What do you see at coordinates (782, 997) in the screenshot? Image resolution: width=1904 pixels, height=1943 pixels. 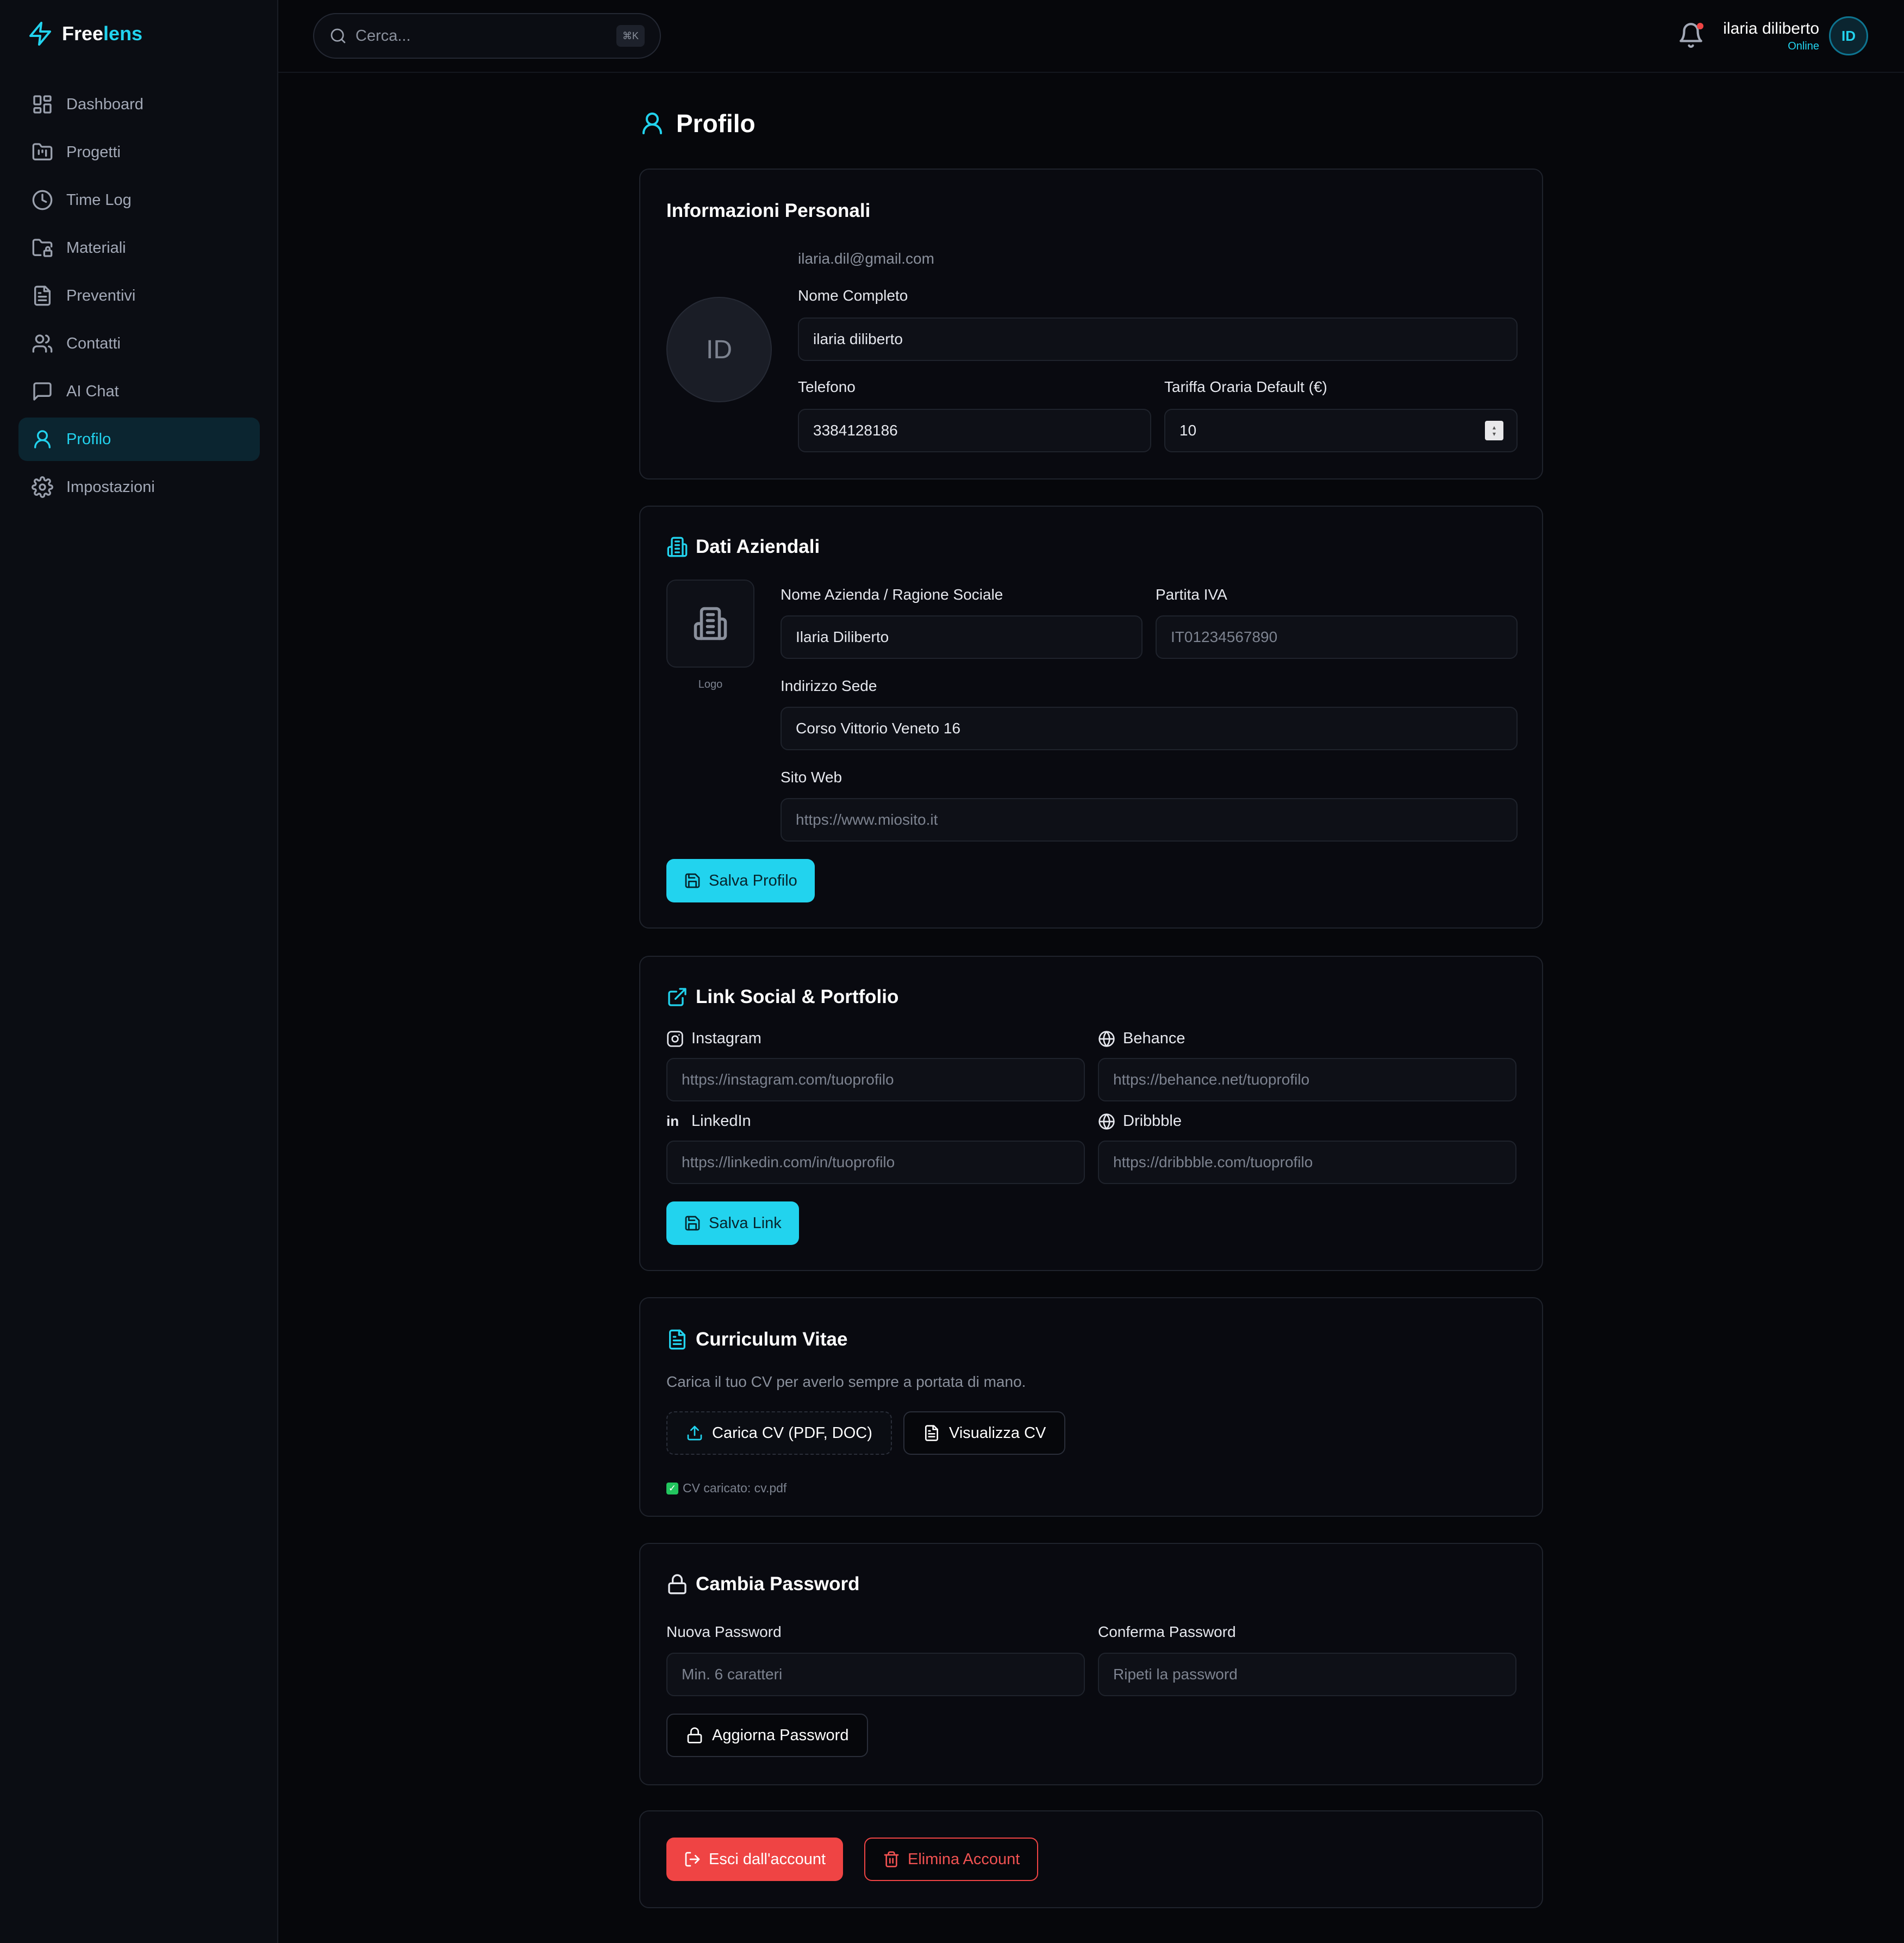 I see `card-title: Link Social & Portfolio` at bounding box center [782, 997].